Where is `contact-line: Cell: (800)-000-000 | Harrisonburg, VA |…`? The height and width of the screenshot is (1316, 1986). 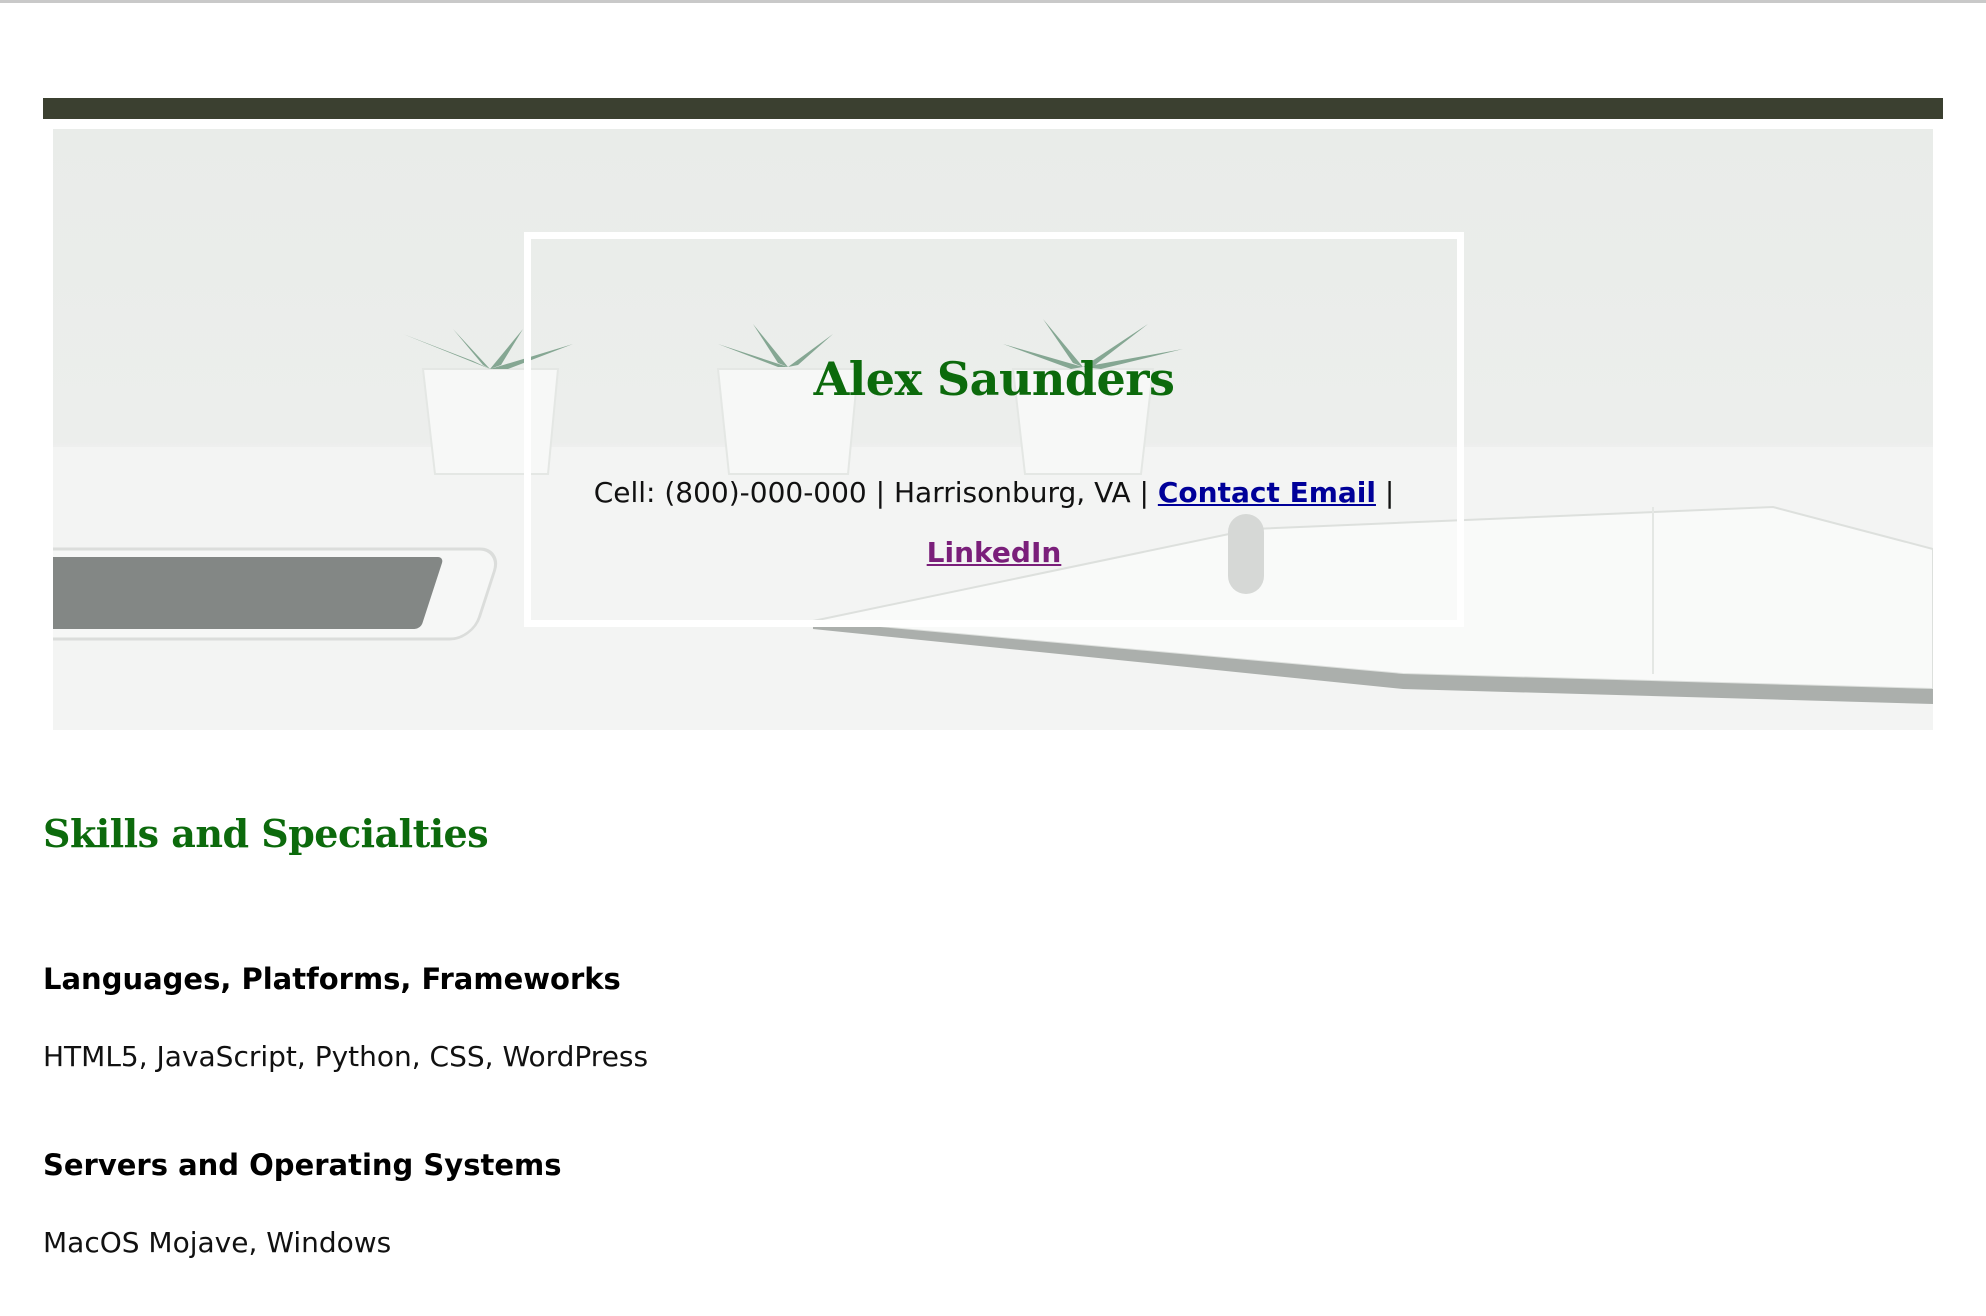 contact-line: Cell: (800)-000-000 | Harrisonburg, VA |… is located at coordinates (994, 523).